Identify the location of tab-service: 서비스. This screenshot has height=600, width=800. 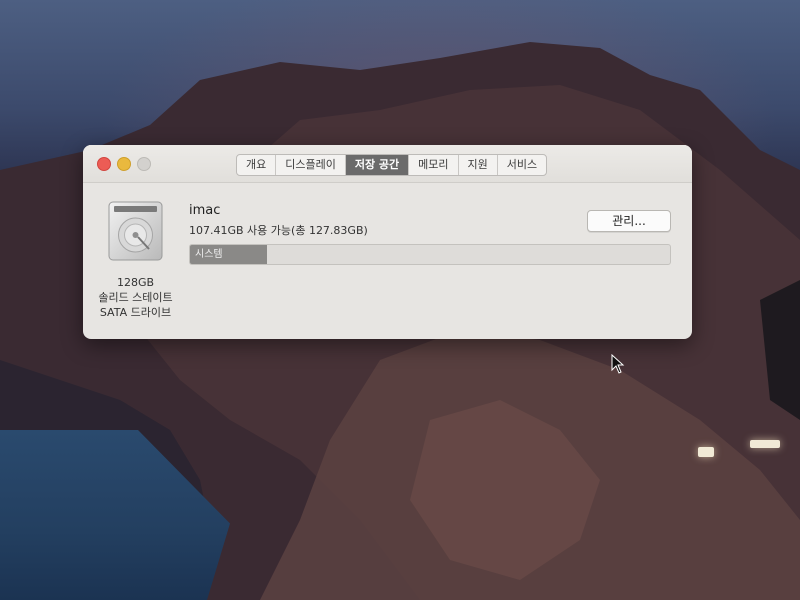
(522, 165).